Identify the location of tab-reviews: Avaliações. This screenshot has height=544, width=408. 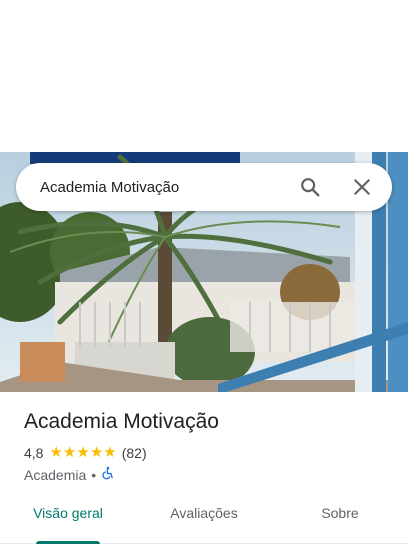
(204, 520).